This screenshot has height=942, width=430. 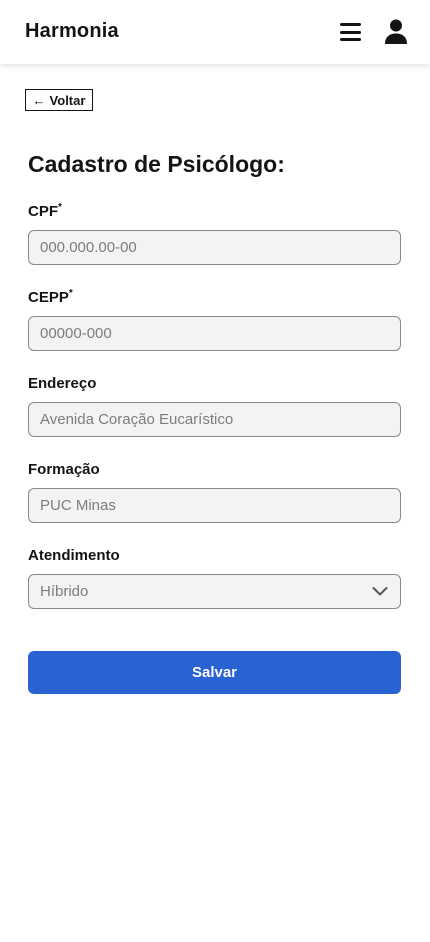 I want to click on endereco-input, so click(x=214, y=419).